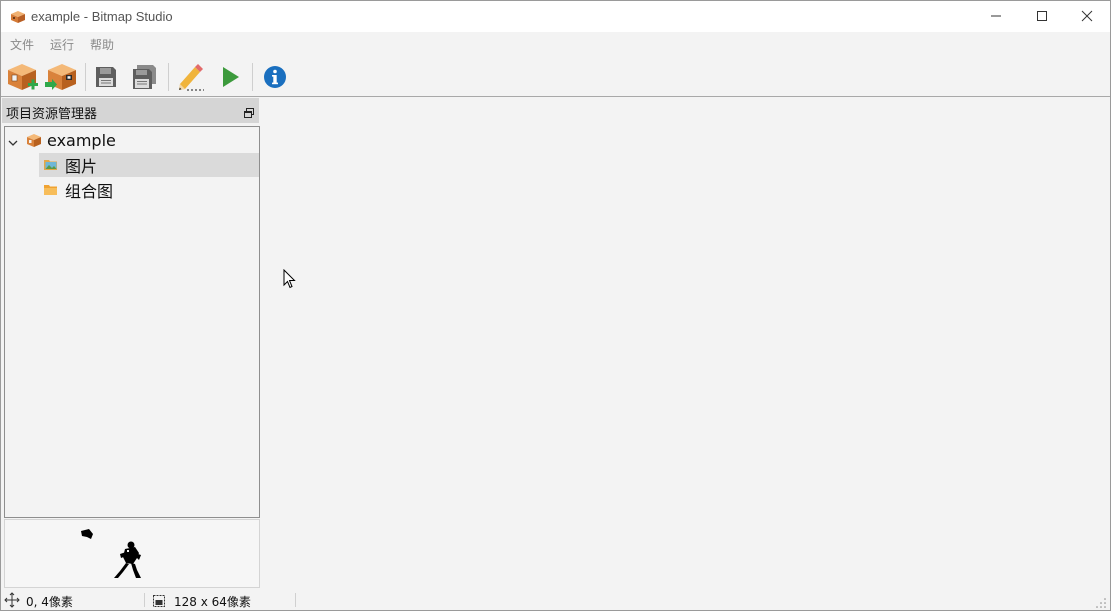 Image resolution: width=1111 pixels, height=611 pixels. I want to click on toolbar, so click(555, 76).